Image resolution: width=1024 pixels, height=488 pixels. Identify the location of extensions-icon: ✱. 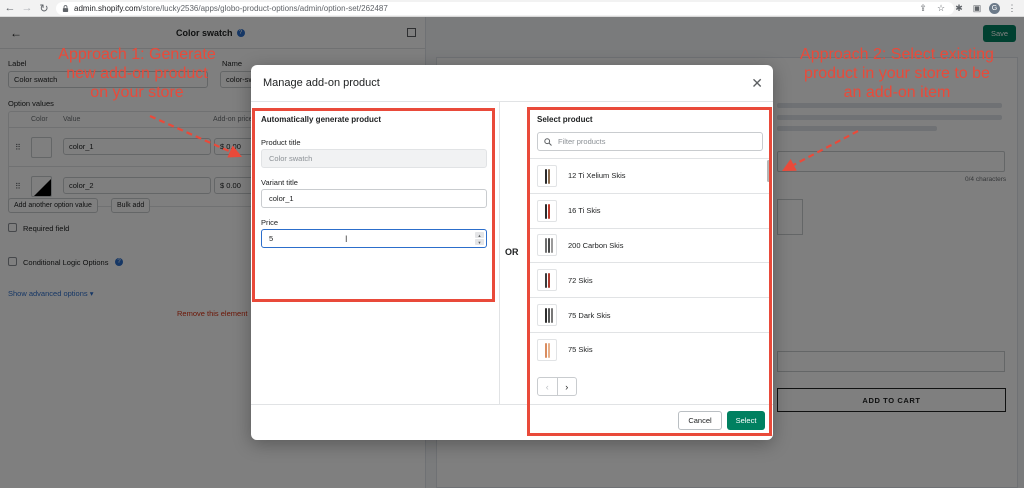
(959, 8).